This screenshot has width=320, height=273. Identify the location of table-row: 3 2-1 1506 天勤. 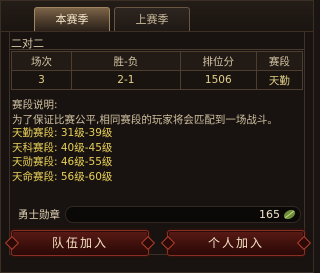
(157, 80).